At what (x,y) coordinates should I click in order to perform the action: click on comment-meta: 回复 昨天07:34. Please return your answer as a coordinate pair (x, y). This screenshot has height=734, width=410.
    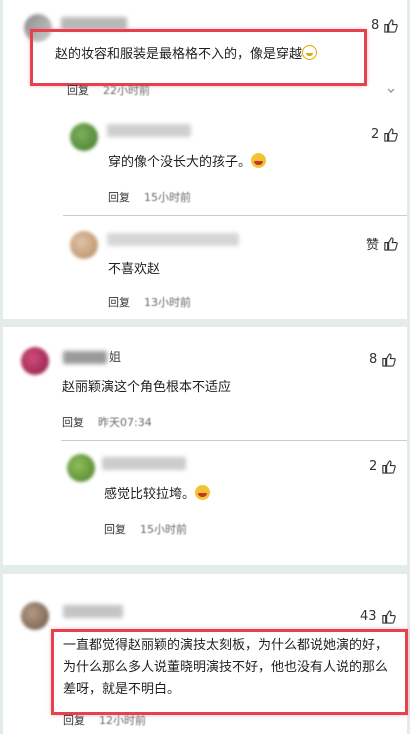
    Looking at the image, I should click on (107, 422).